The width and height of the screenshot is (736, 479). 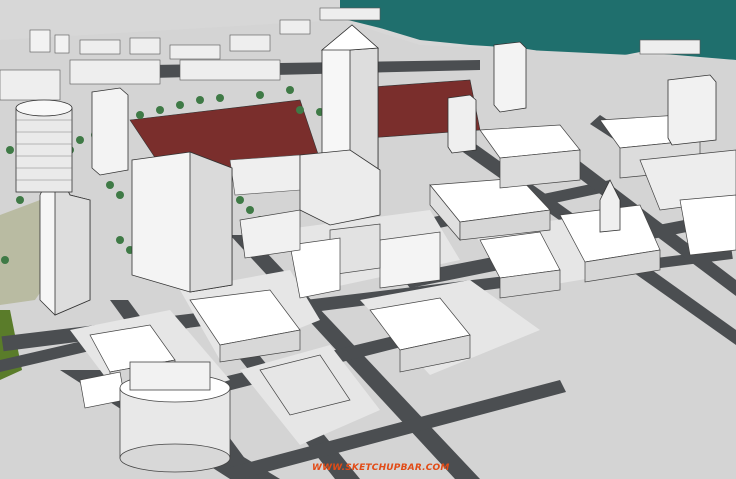 I want to click on round-building, so click(x=175, y=417).